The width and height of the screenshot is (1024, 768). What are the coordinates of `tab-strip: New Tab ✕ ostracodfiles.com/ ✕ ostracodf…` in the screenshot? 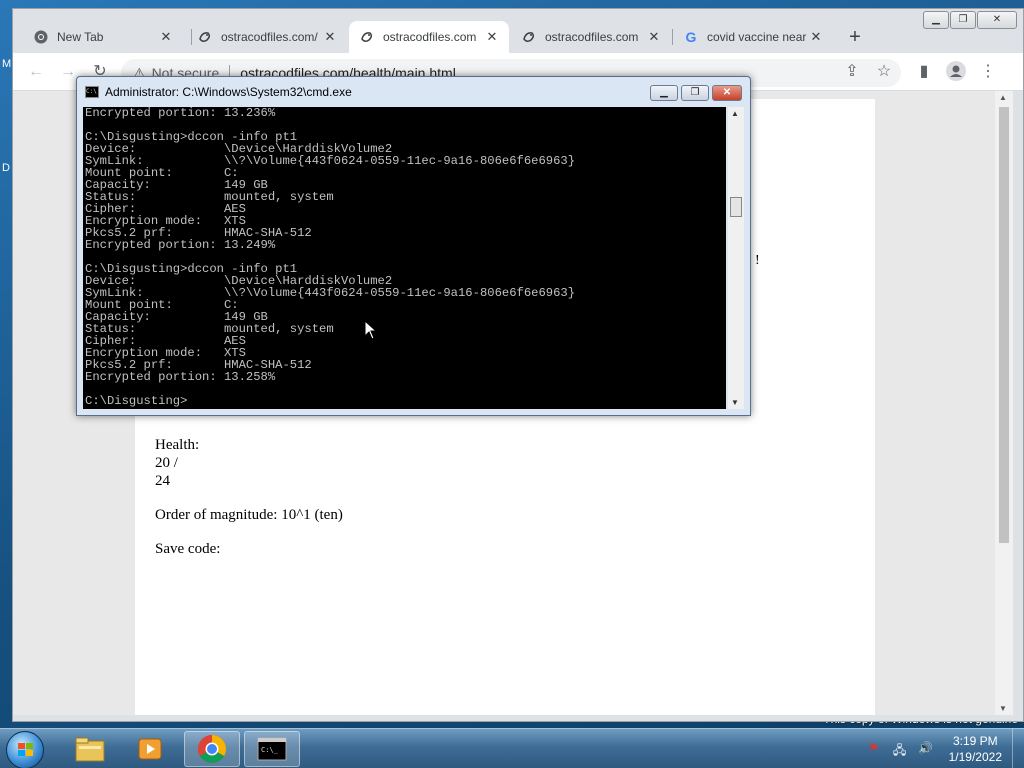 It's located at (518, 31).